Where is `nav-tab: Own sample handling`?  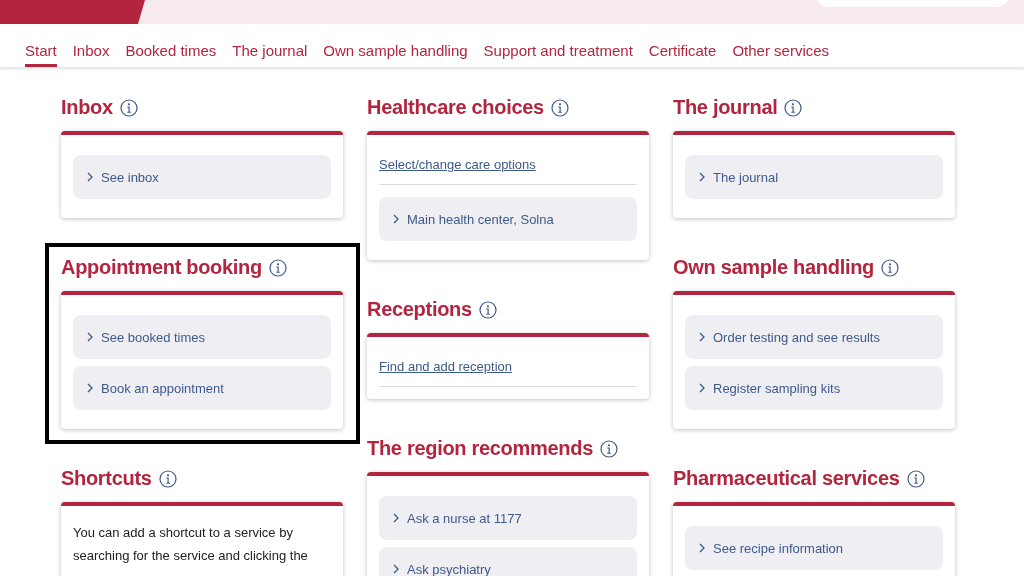
nav-tab: Own sample handling is located at coordinates (395, 45).